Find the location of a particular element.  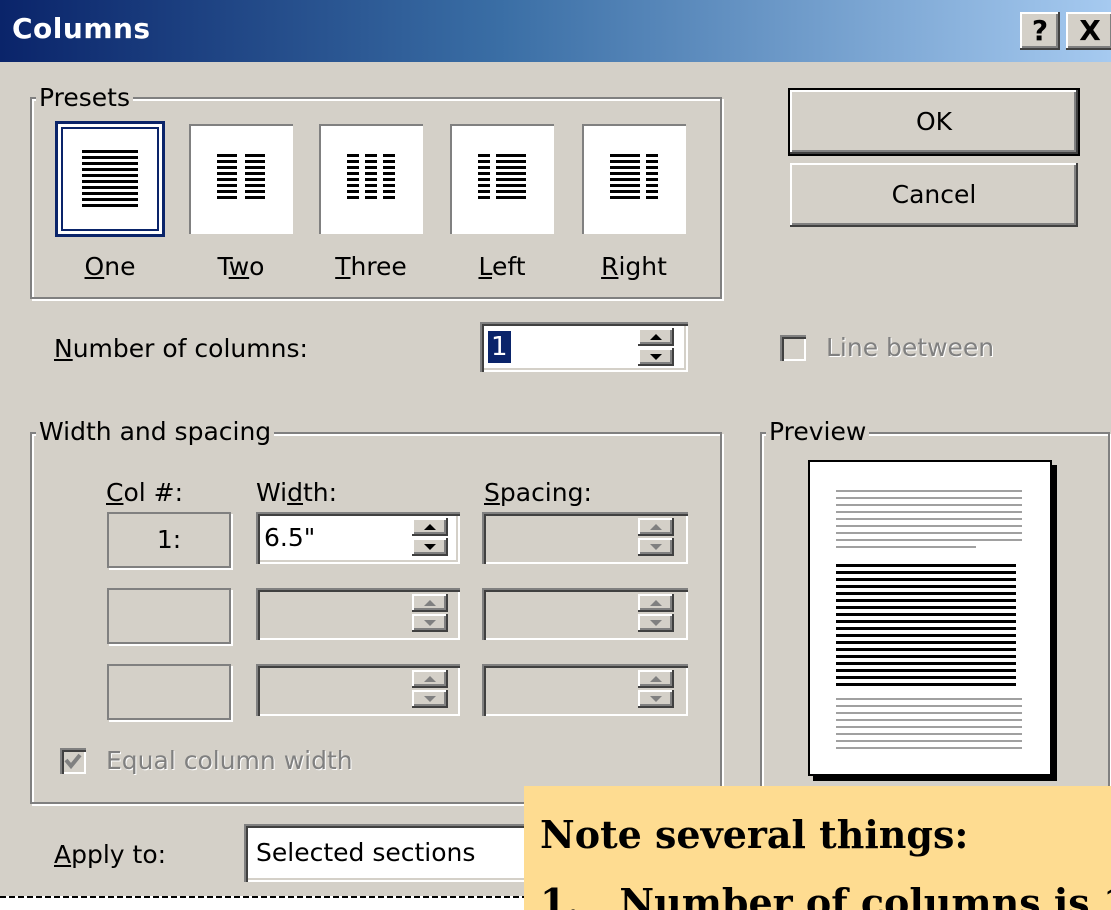

cut-off-strip is located at coordinates (262, 903).